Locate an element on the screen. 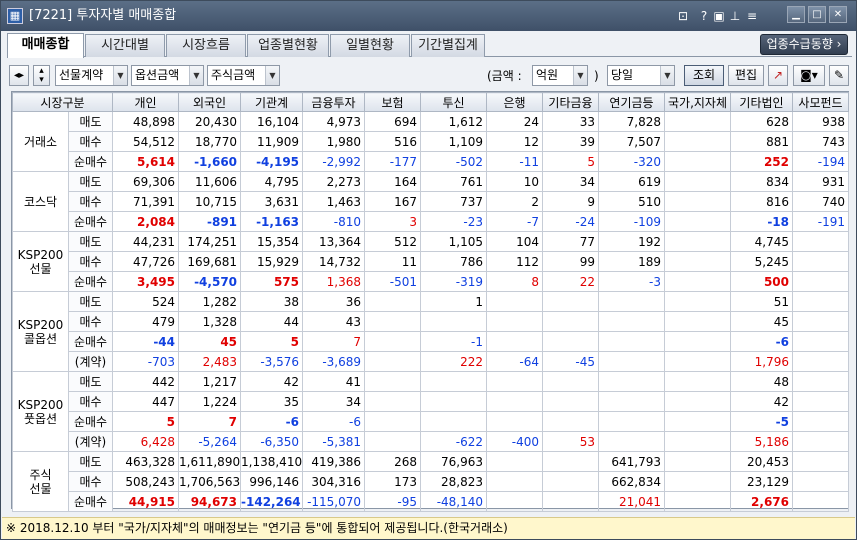  value-cell: 2 is located at coordinates (515, 201).